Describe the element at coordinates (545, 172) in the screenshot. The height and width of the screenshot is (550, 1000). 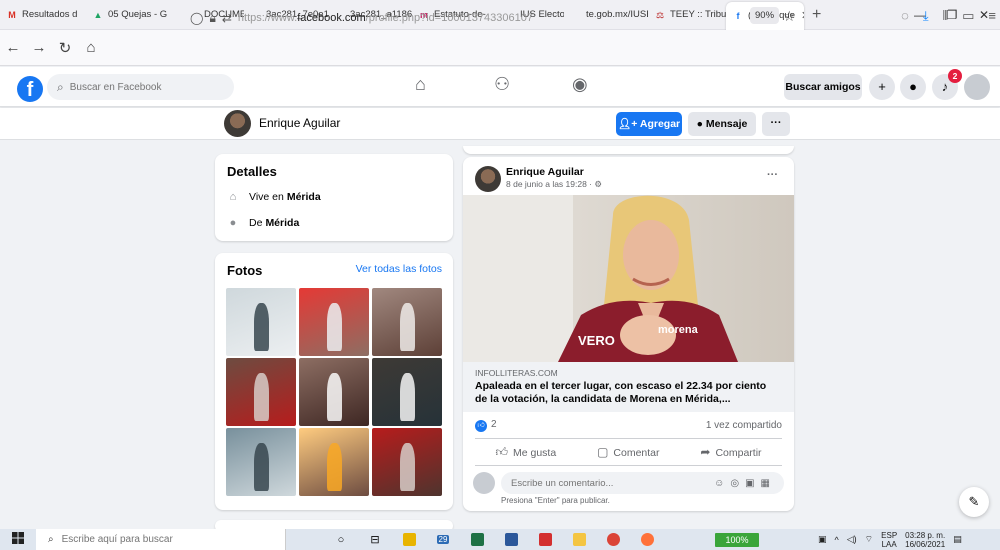
I see `post-author-name: Enrique Aguilar` at that location.